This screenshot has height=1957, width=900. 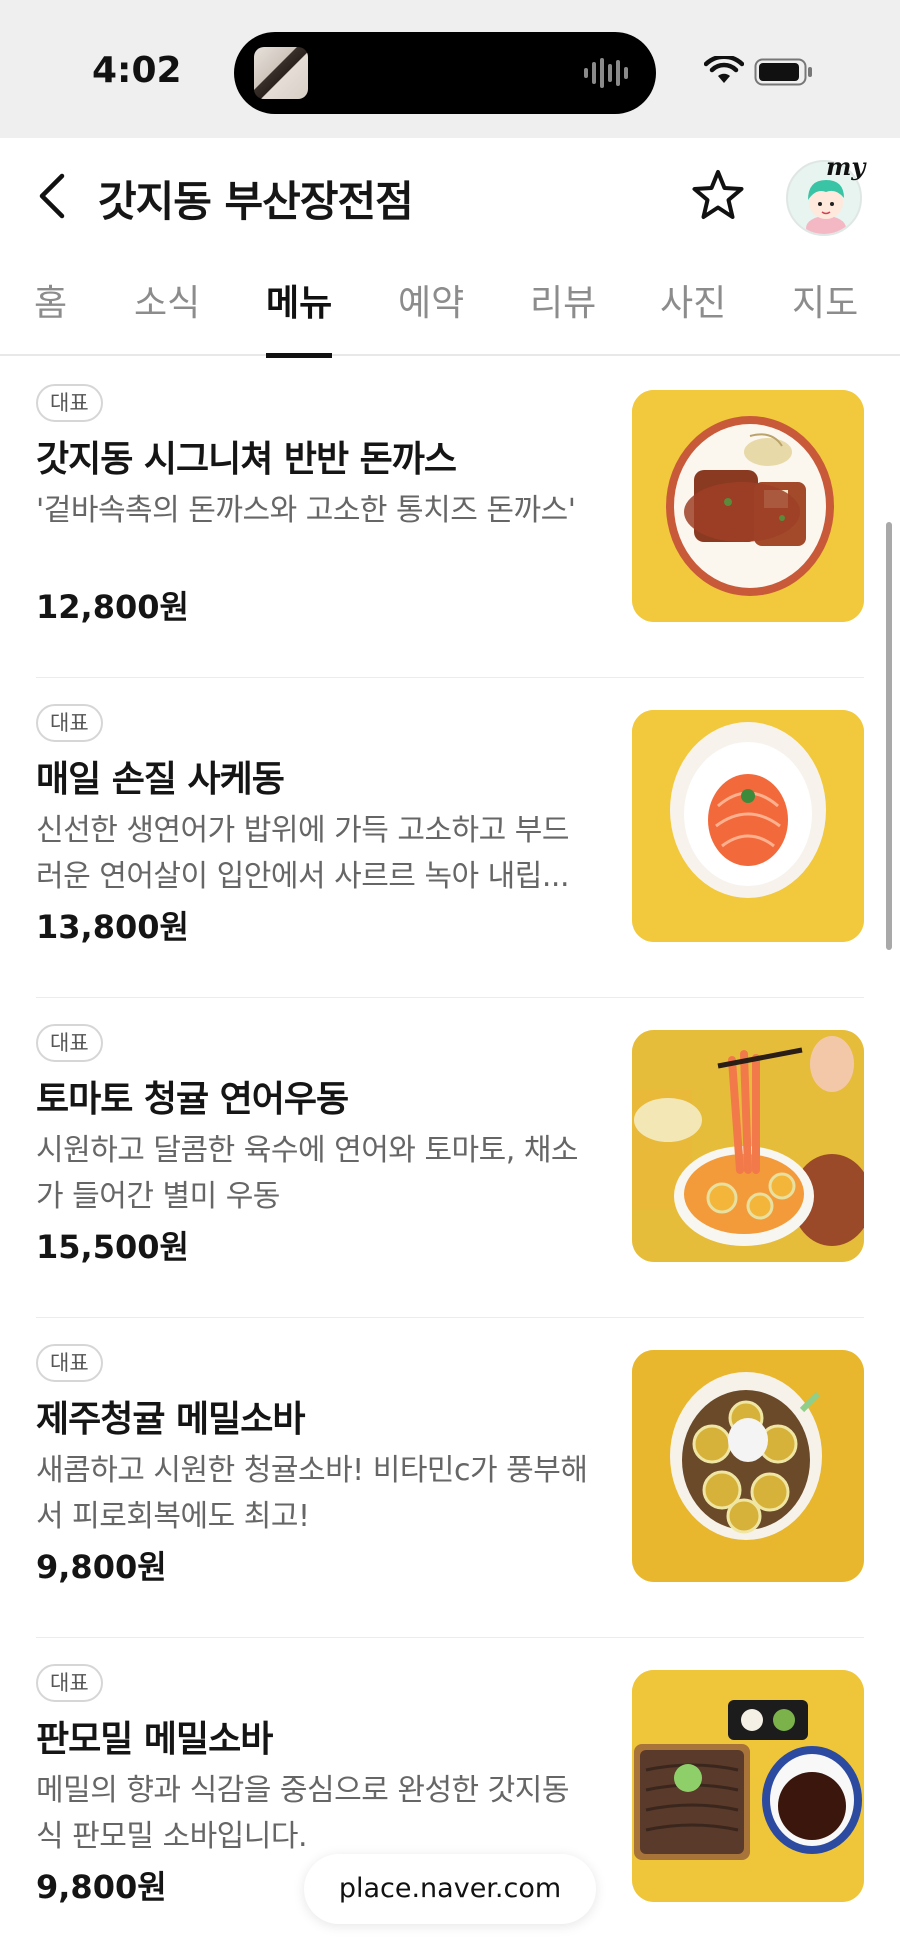 I want to click on menu-item-description: '겉바속촉의 돈까스와 고소한 통치즈 돈까스', so click(x=306, y=510).